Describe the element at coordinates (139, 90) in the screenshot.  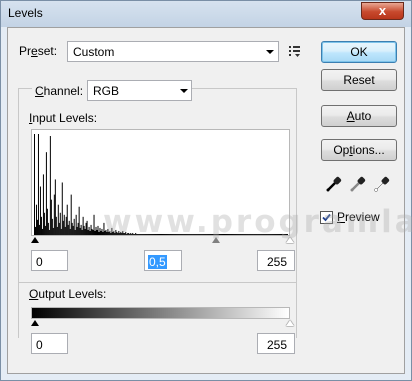
I see `channel-select: RGB` at that location.